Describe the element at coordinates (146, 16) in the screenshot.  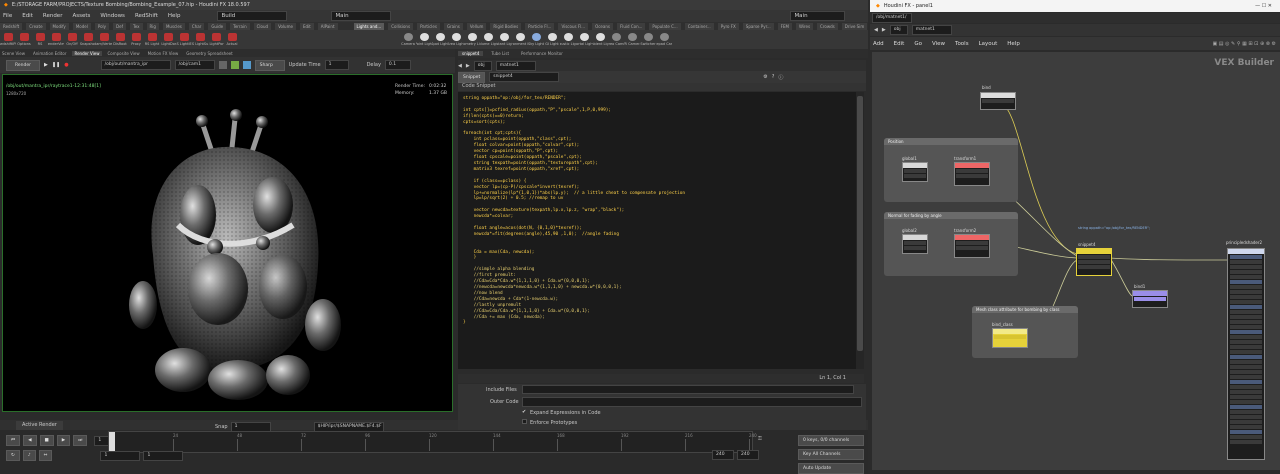
I see `menu-redshift: RedShift` at that location.